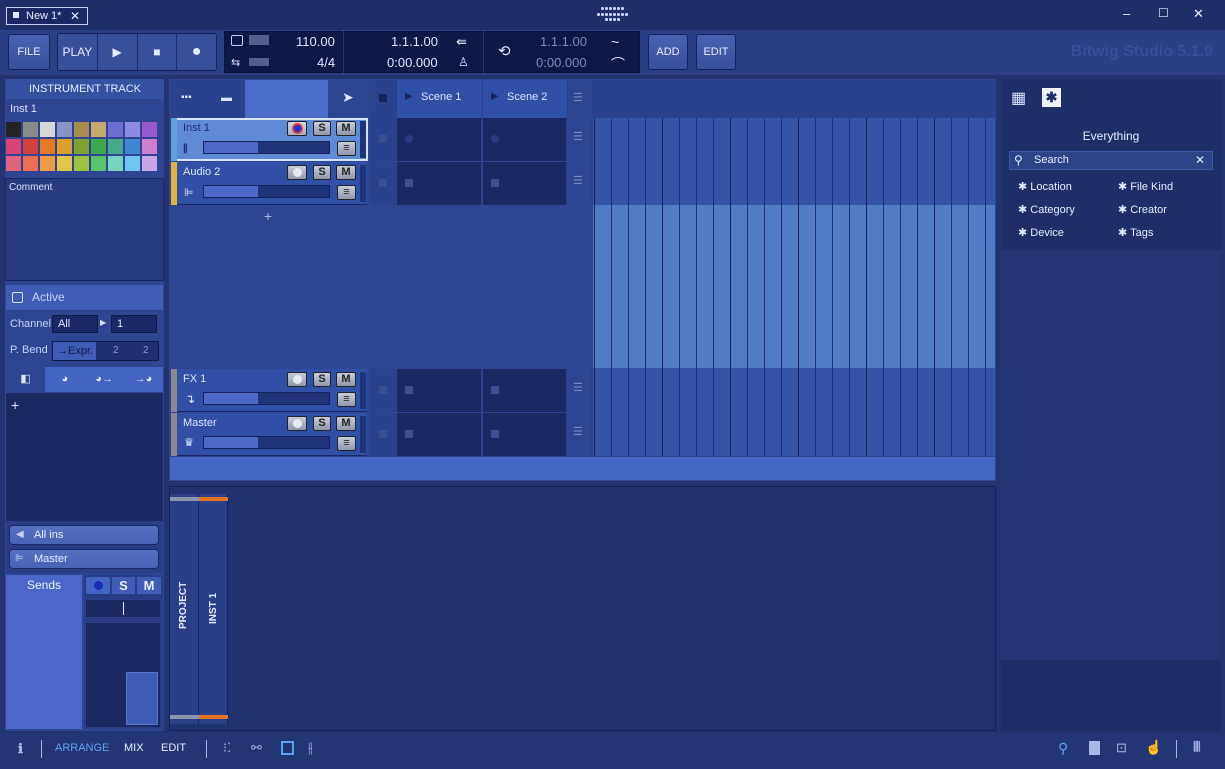  What do you see at coordinates (226, 98) in the screenshot?
I see `list-view-icon: ▬` at bounding box center [226, 98].